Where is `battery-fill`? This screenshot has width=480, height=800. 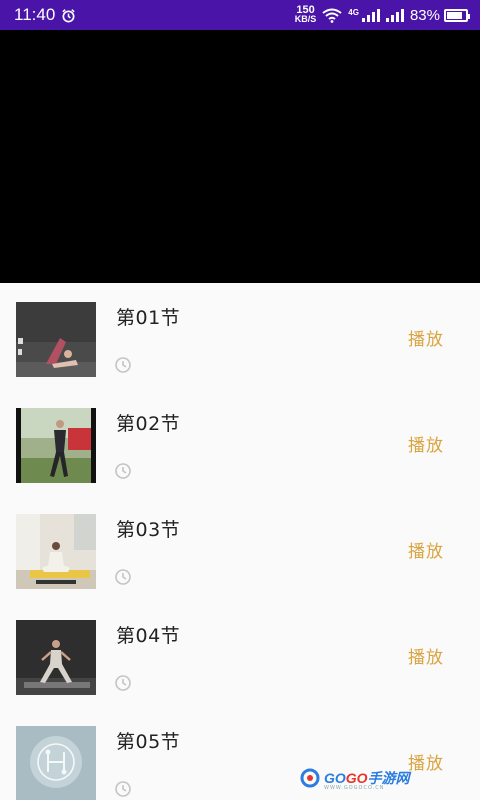
battery-fill is located at coordinates (454, 15).